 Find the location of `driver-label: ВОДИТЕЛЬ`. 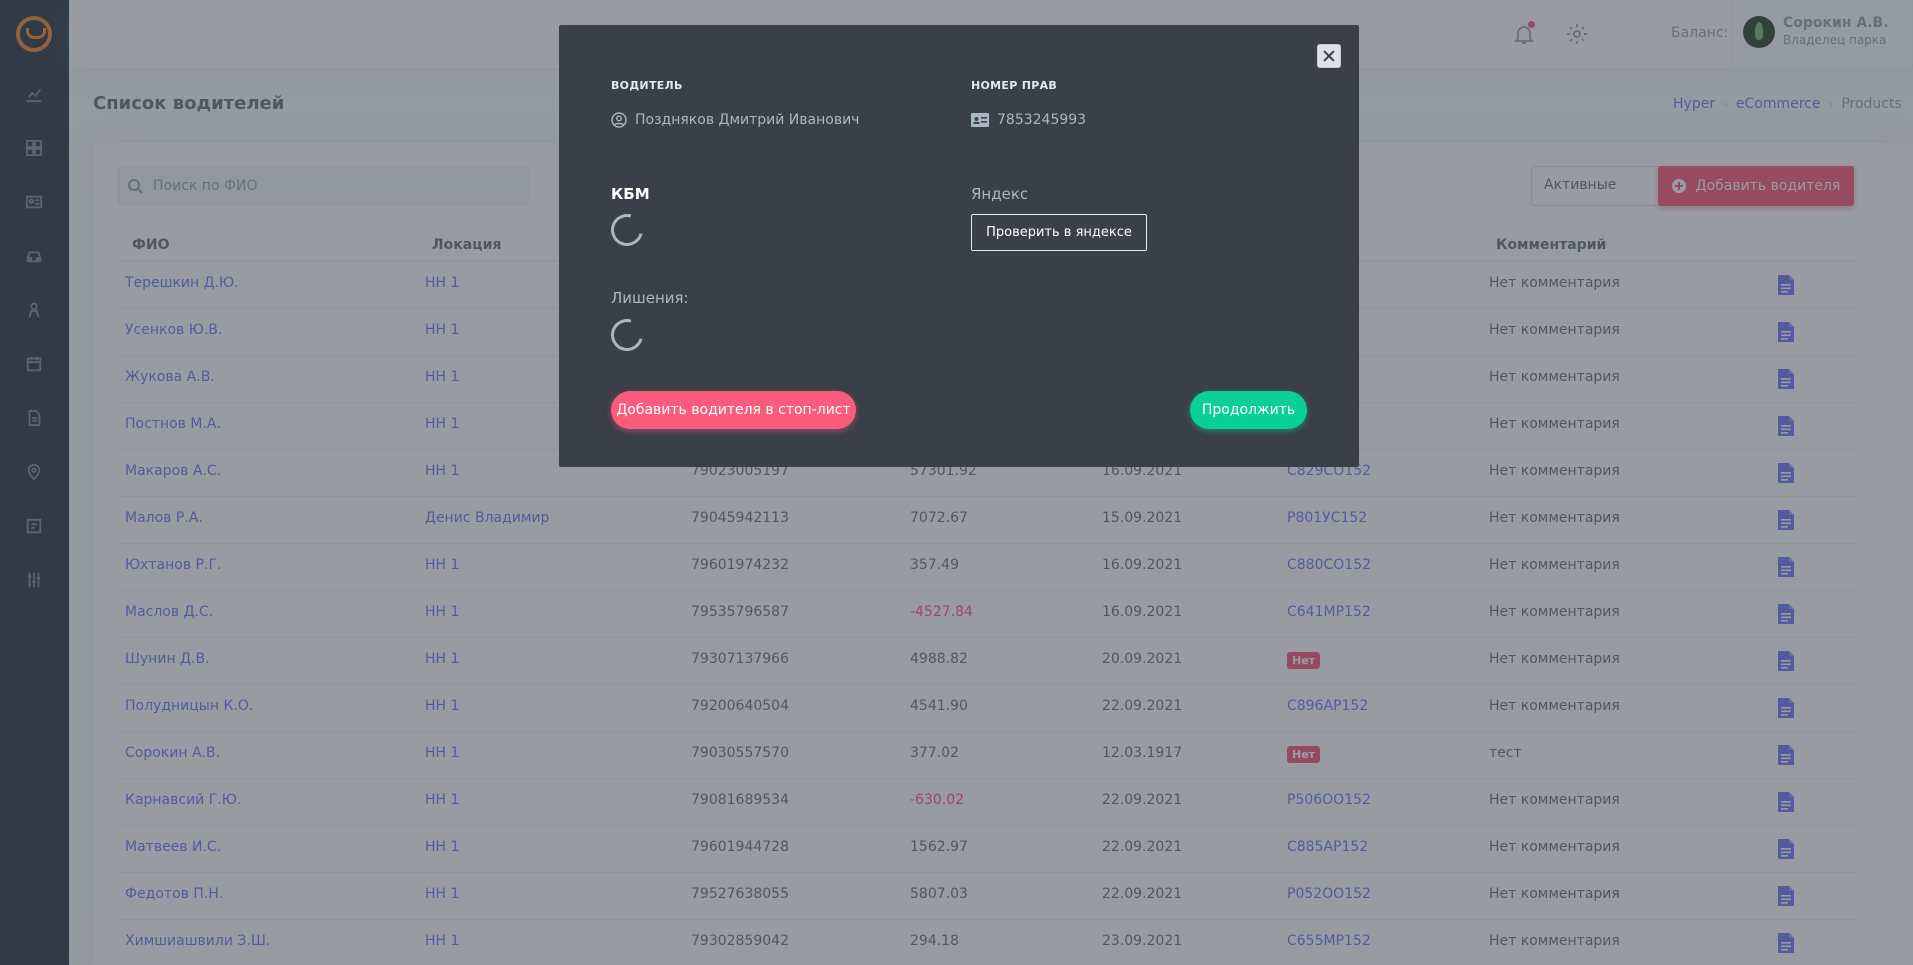

driver-label: ВОДИТЕЛЬ is located at coordinates (647, 85).